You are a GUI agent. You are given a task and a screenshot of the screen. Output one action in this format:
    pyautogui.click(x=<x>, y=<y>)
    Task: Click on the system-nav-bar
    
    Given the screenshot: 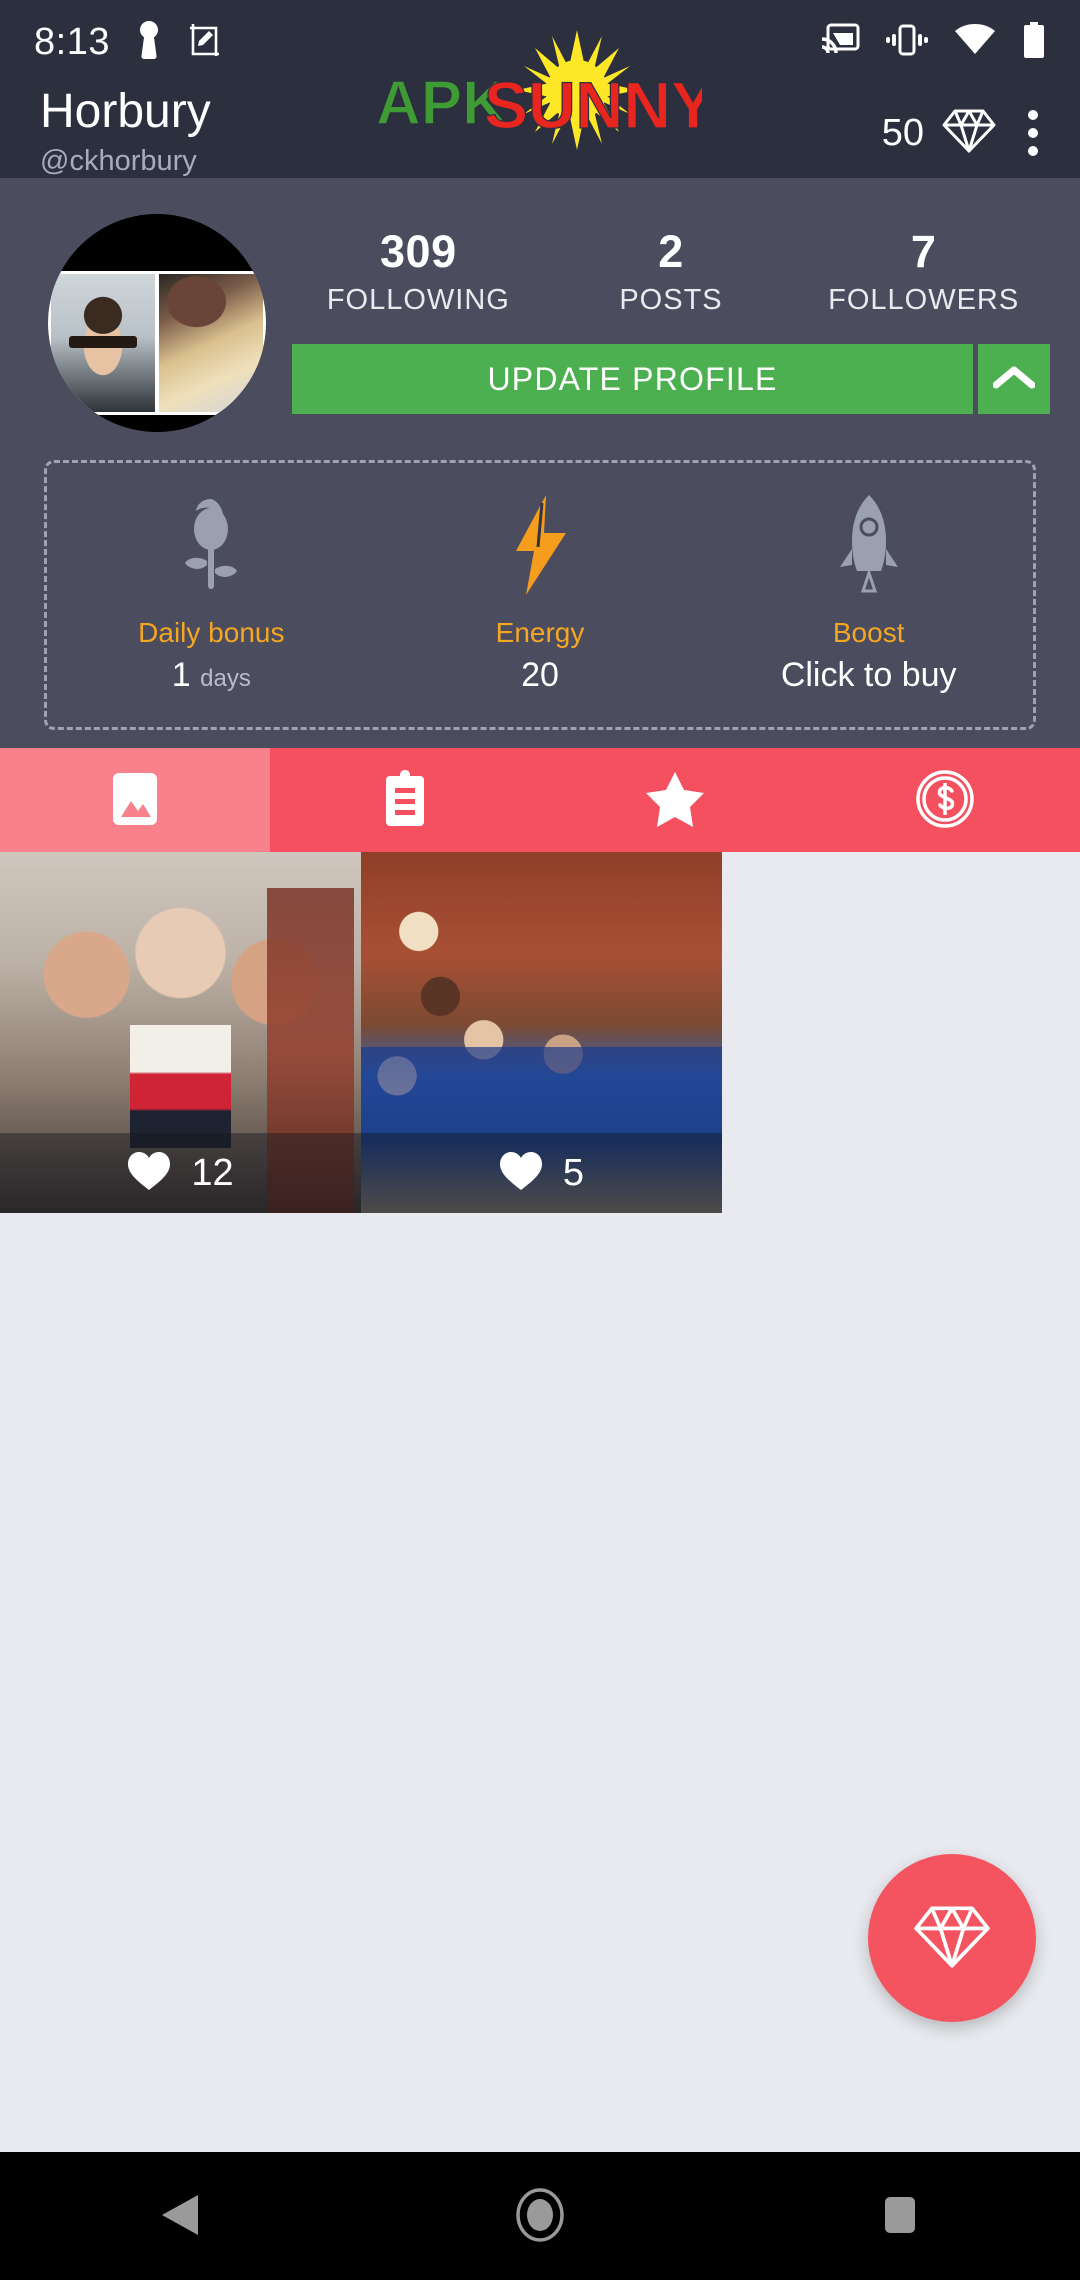 What is the action you would take?
    pyautogui.click(x=540, y=2216)
    